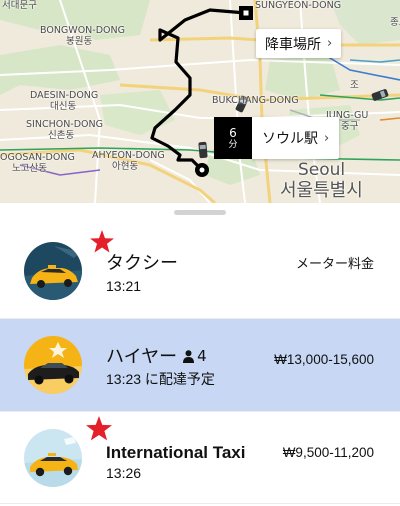  Describe the element at coordinates (395, 22) in the screenshot. I see `map-label: 종로` at that location.